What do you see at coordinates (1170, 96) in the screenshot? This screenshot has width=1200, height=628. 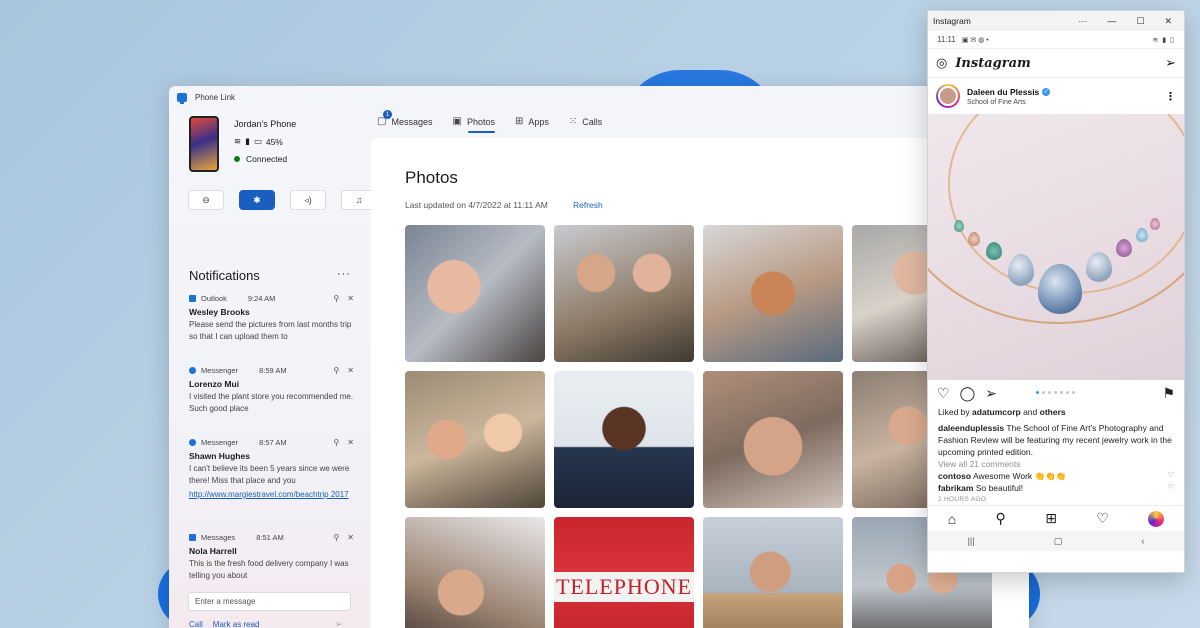 I see `post-options-icon: ⋮` at bounding box center [1170, 96].